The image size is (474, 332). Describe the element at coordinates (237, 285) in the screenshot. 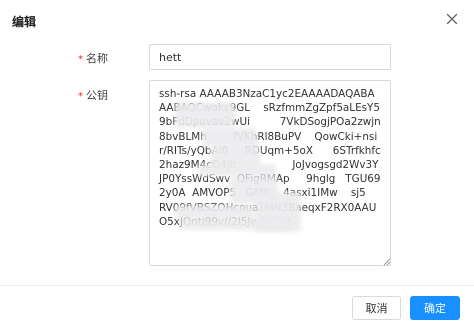

I see `footer-divider` at that location.